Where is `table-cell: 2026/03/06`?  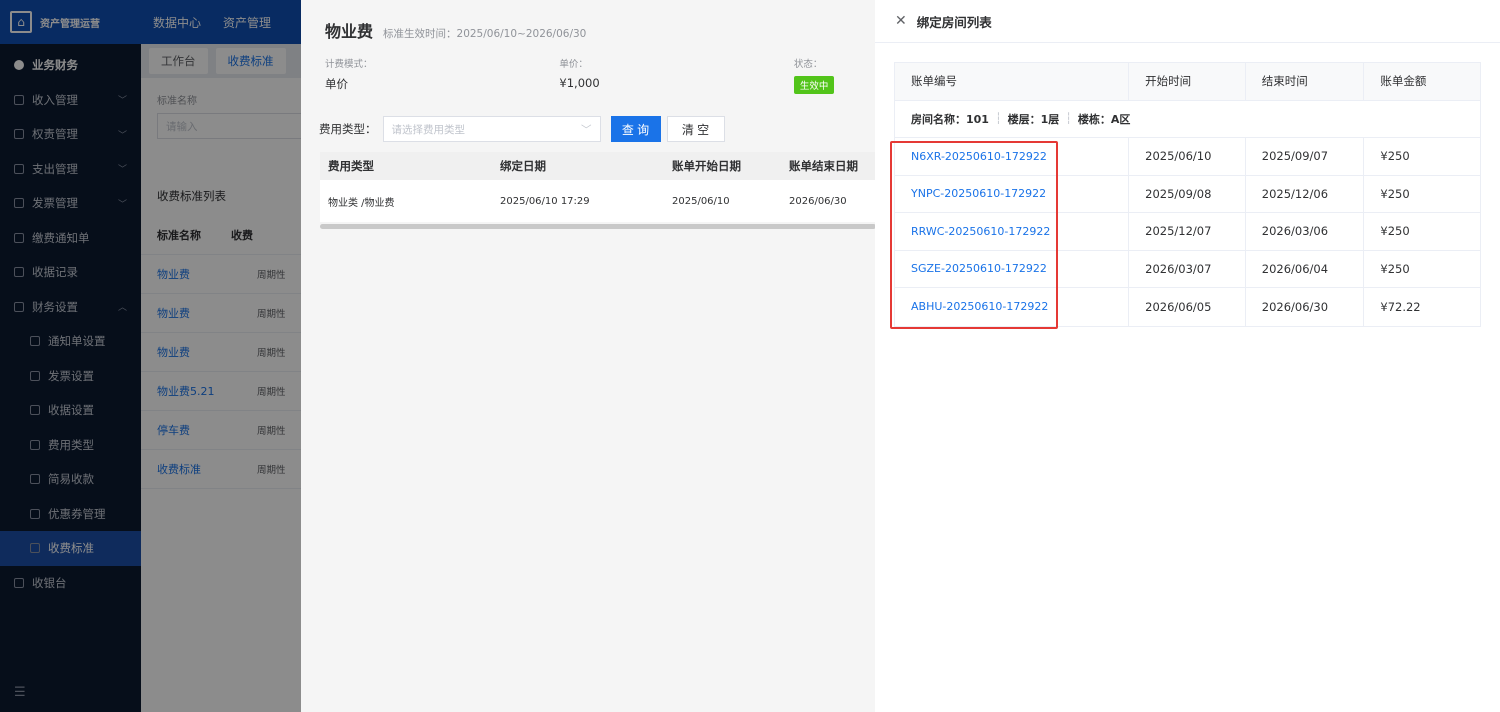
table-cell: 2026/03/06 is located at coordinates (1305, 231).